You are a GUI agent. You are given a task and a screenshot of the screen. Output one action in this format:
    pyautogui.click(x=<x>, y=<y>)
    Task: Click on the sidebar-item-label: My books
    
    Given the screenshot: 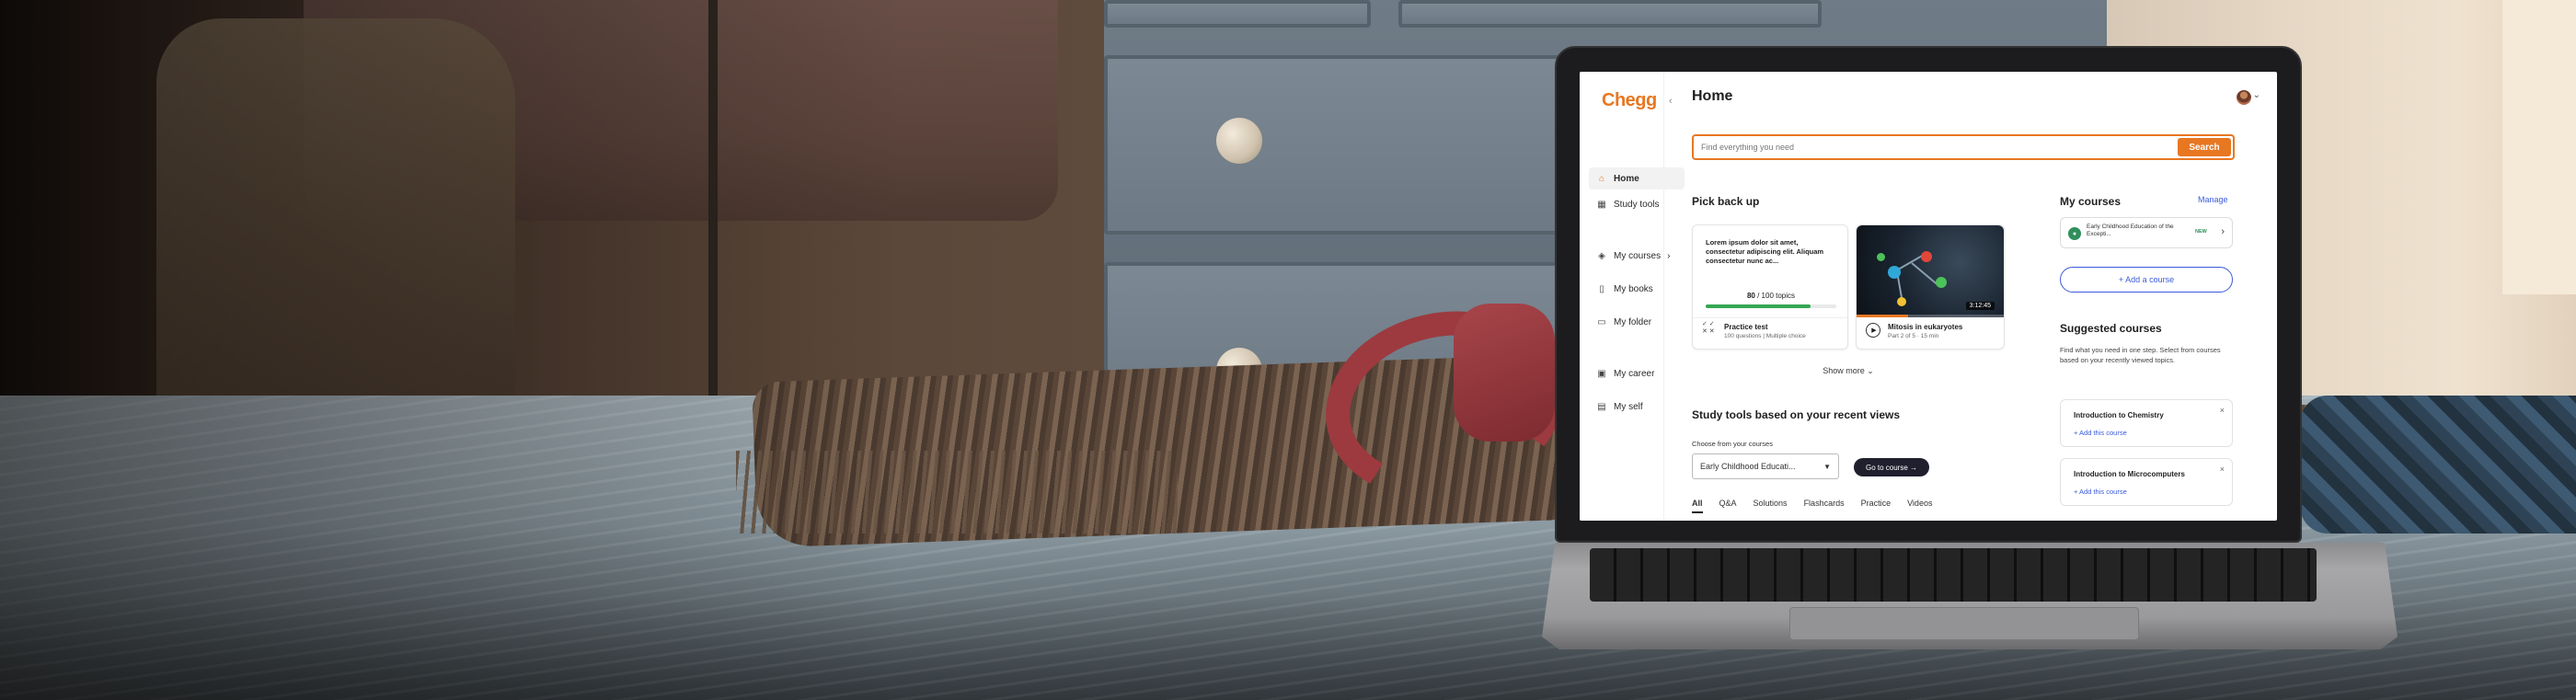 What is the action you would take?
    pyautogui.click(x=1633, y=288)
    